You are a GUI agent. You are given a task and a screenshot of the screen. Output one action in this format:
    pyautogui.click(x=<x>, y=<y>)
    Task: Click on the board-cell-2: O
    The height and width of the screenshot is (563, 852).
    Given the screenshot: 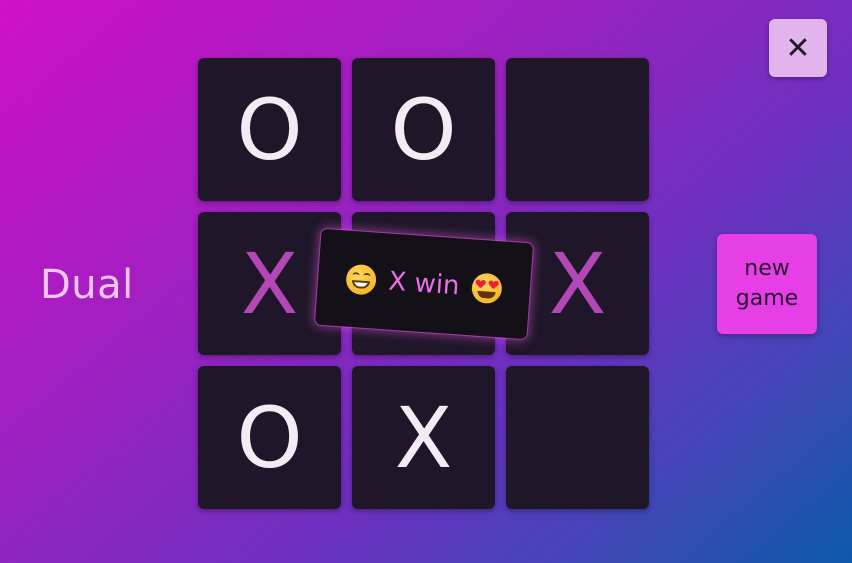 What is the action you would take?
    pyautogui.click(x=423, y=129)
    